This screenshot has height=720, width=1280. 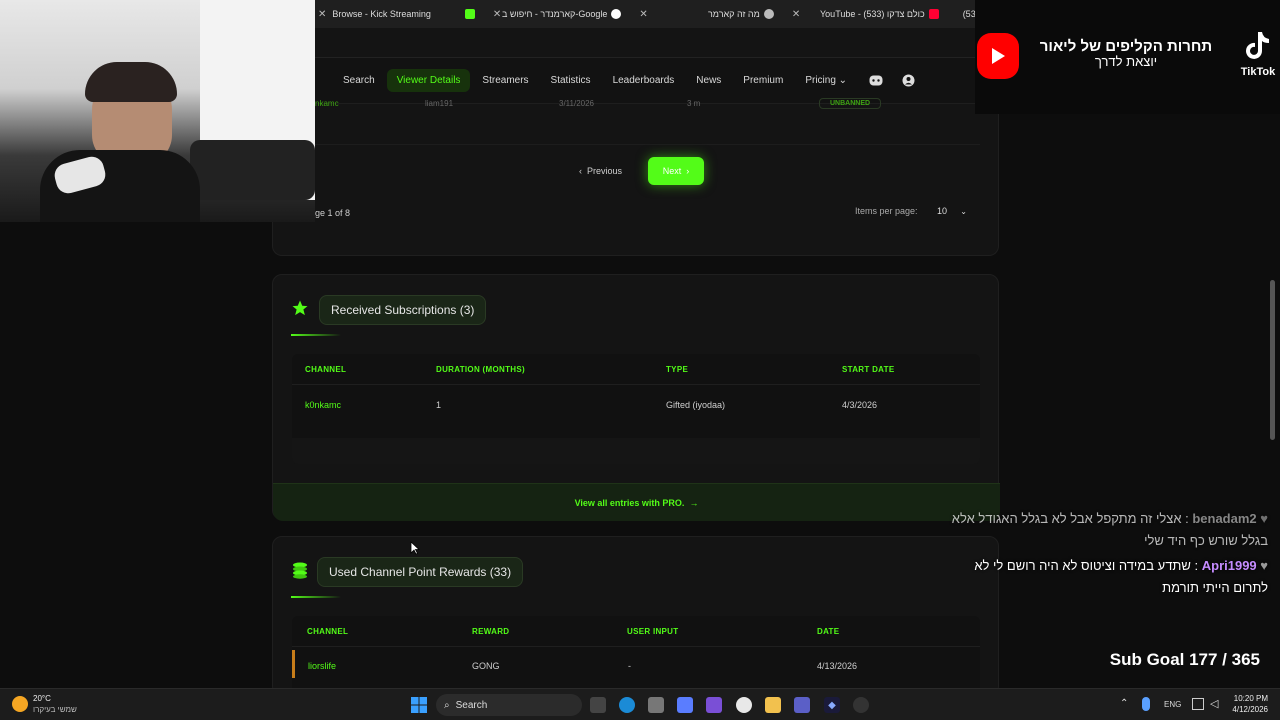 I want to click on weather-icon, so click(x=20, y=704).